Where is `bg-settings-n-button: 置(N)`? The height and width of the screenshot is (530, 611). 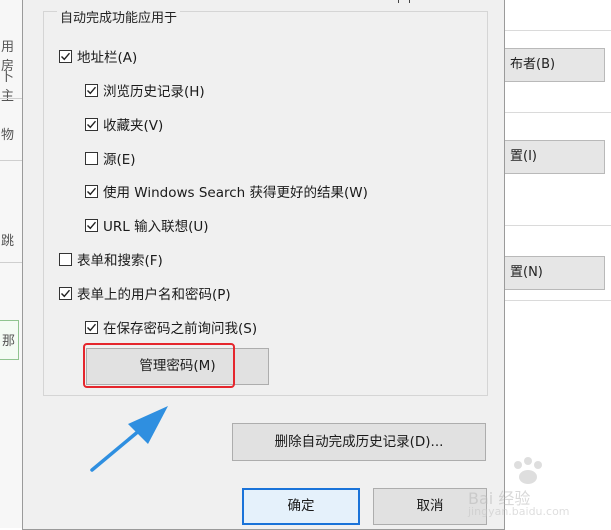 bg-settings-n-button: 置(N) is located at coordinates (551, 273).